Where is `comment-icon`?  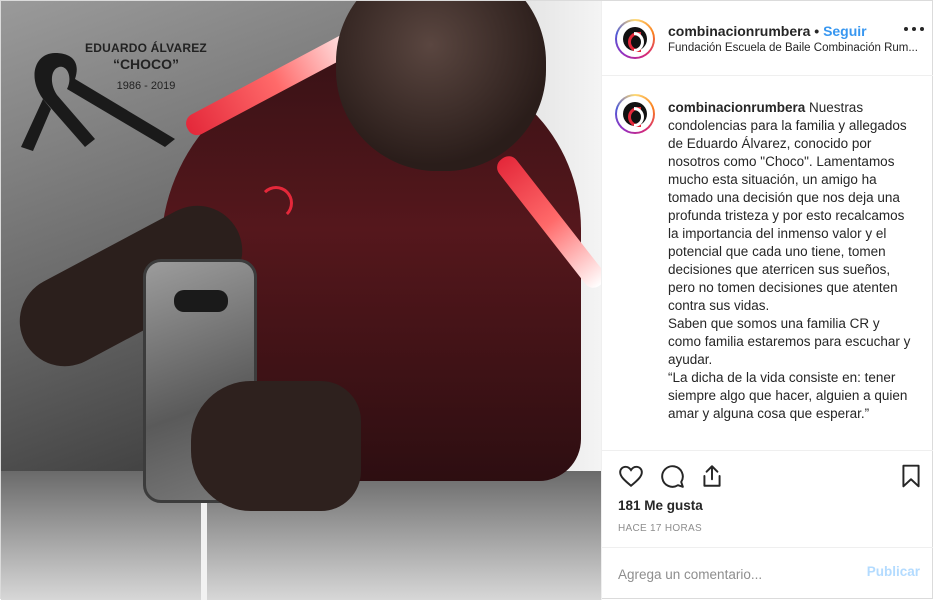 comment-icon is located at coordinates (672, 476).